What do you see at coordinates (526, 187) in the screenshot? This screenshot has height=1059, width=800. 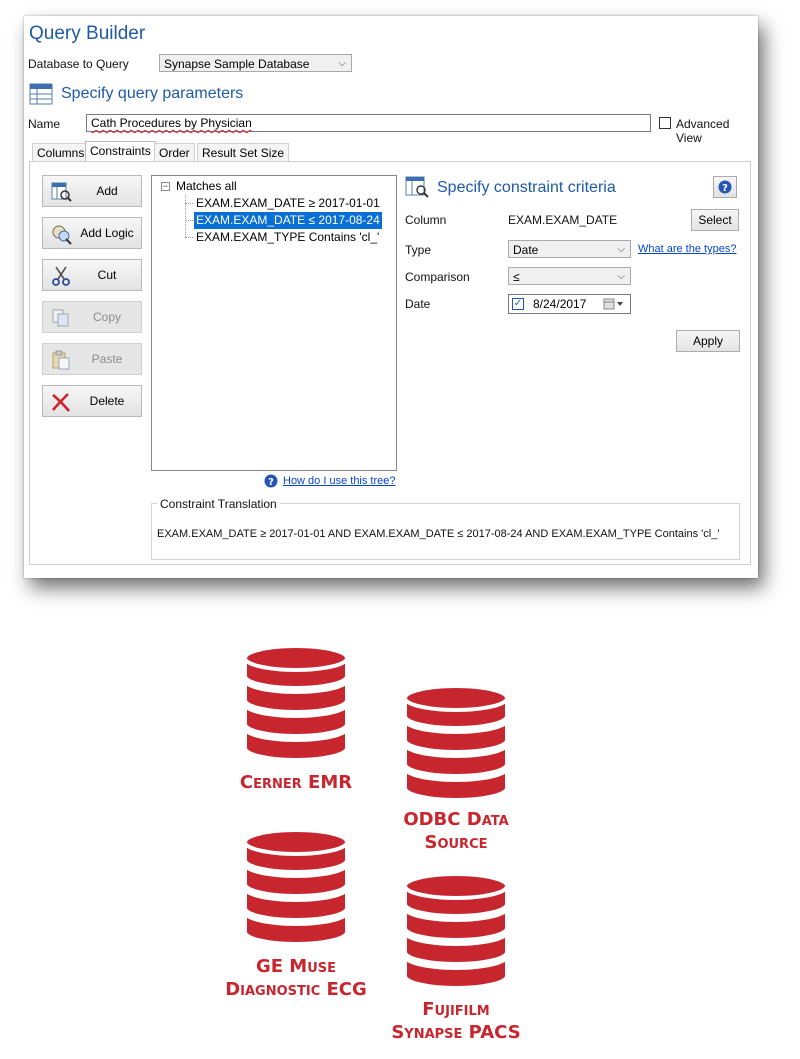 I see `criteria-title: Specify constraint criteria` at bounding box center [526, 187].